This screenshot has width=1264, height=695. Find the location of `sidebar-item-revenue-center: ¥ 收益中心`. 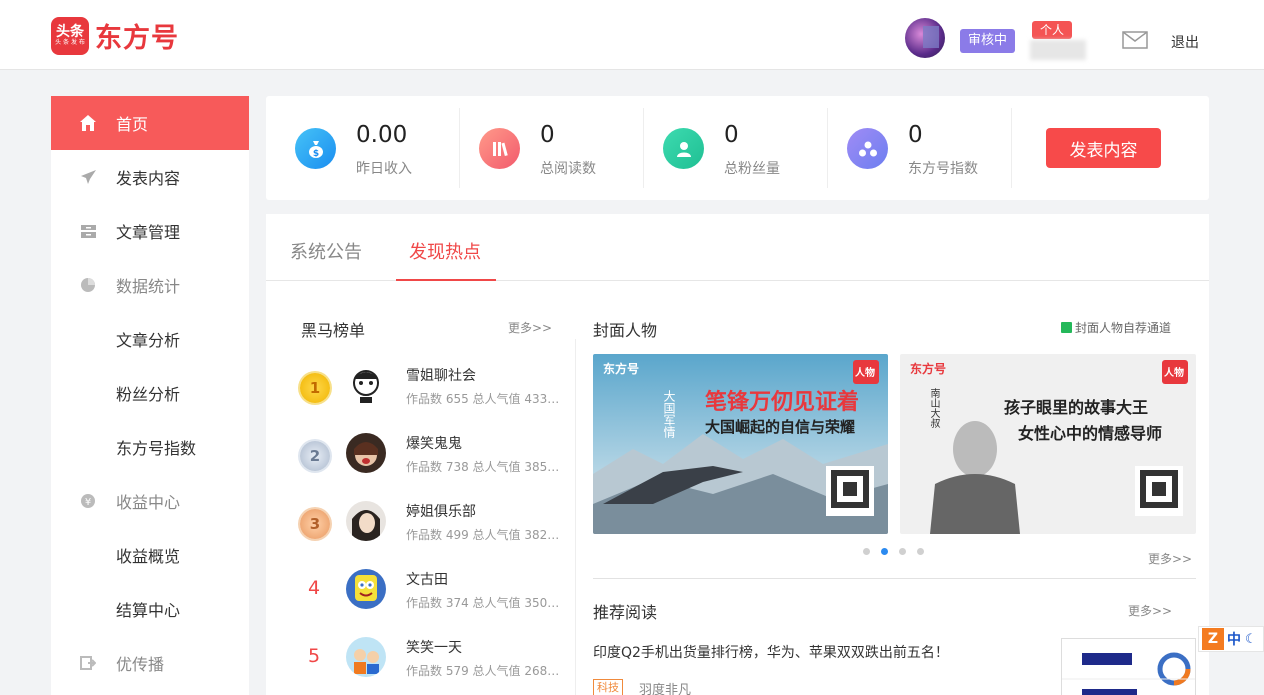

sidebar-item-revenue-center: ¥ 收益中心 is located at coordinates (150, 501).